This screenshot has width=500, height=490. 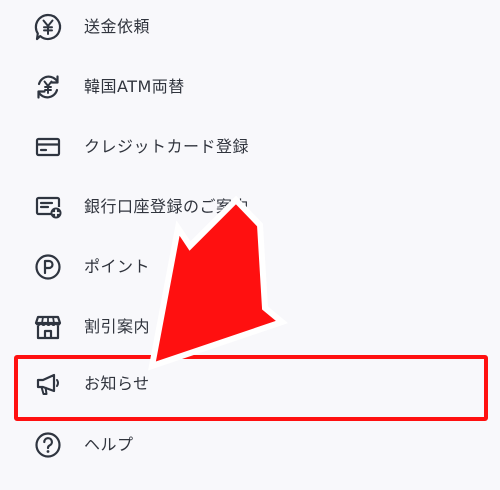 What do you see at coordinates (250, 445) in the screenshot?
I see `menu-item-help: ヘルプ` at bounding box center [250, 445].